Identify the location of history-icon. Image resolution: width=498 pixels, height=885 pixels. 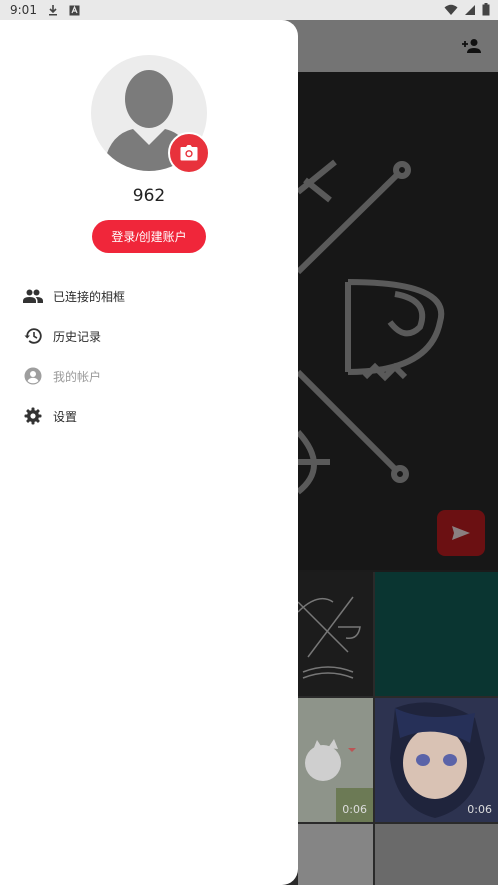
(33, 336).